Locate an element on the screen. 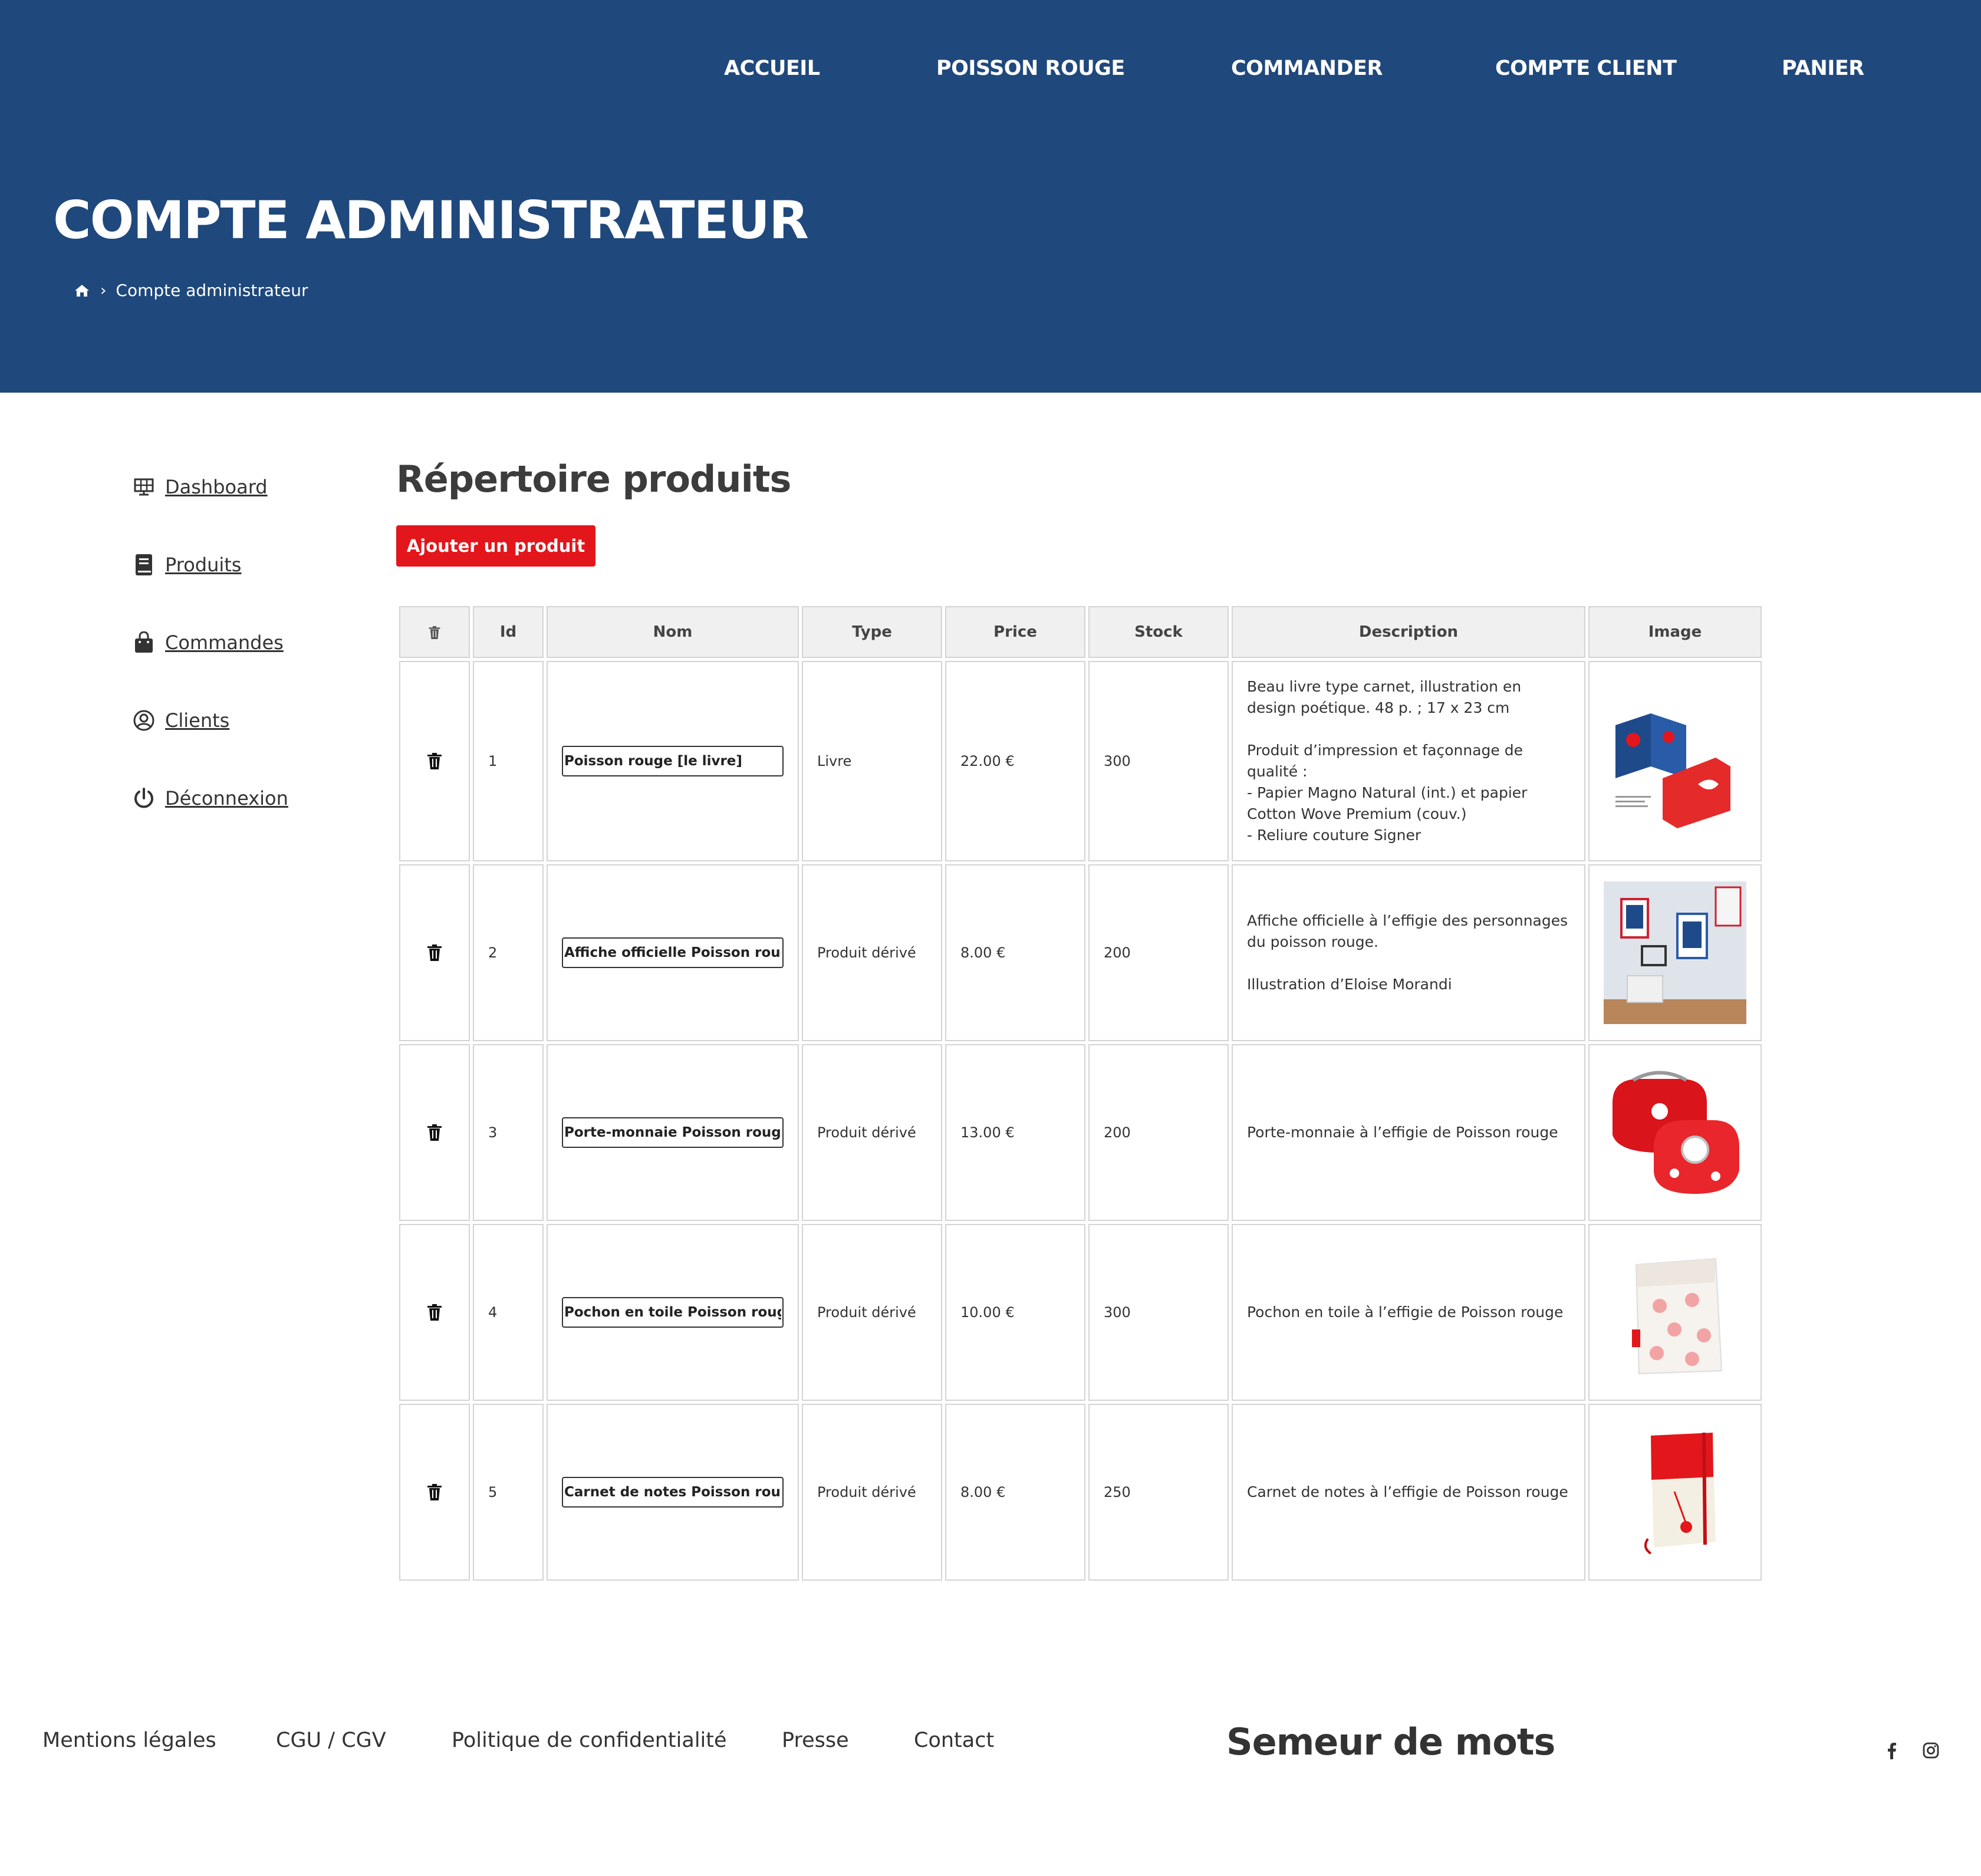 The image size is (1981, 1876). cell-price: 10.00 € is located at coordinates (1015, 1313).